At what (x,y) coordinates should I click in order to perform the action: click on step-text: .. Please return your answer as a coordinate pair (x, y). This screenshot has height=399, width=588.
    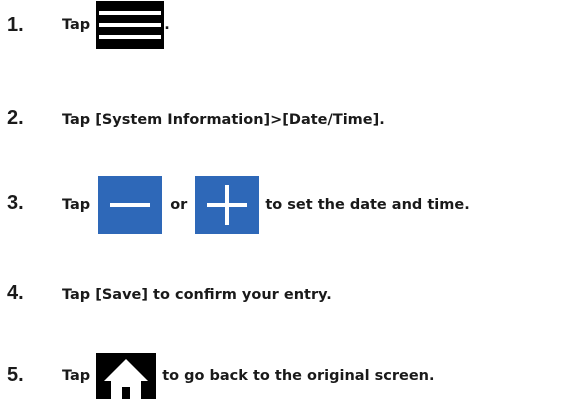
    Looking at the image, I should click on (167, 25).